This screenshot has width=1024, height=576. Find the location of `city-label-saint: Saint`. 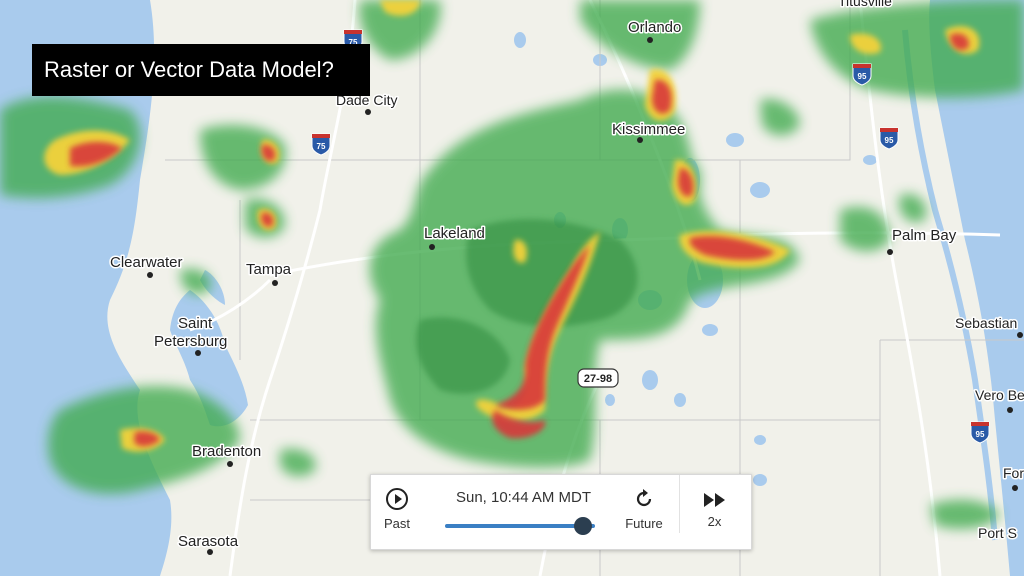

city-label-saint: Saint is located at coordinates (195, 323).